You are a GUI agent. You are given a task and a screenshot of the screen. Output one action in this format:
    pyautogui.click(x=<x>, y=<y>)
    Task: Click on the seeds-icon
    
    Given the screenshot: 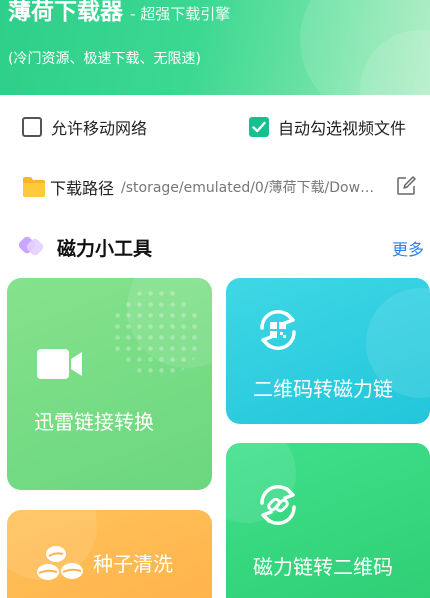 What is the action you would take?
    pyautogui.click(x=60, y=563)
    